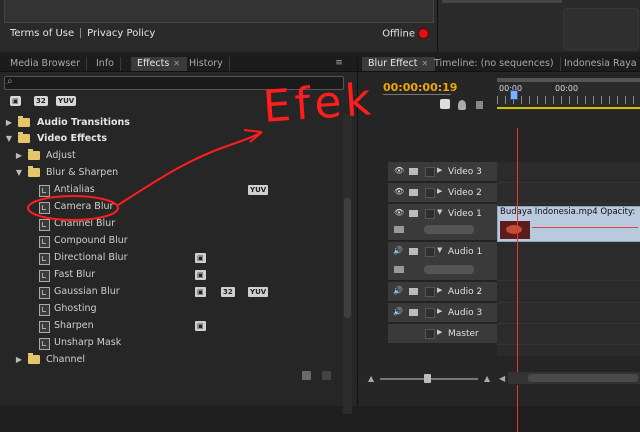 Image resolution: width=640 pixels, height=432 pixels. Describe the element at coordinates (515, 230) in the screenshot. I see `clip-thumbnail` at that location.